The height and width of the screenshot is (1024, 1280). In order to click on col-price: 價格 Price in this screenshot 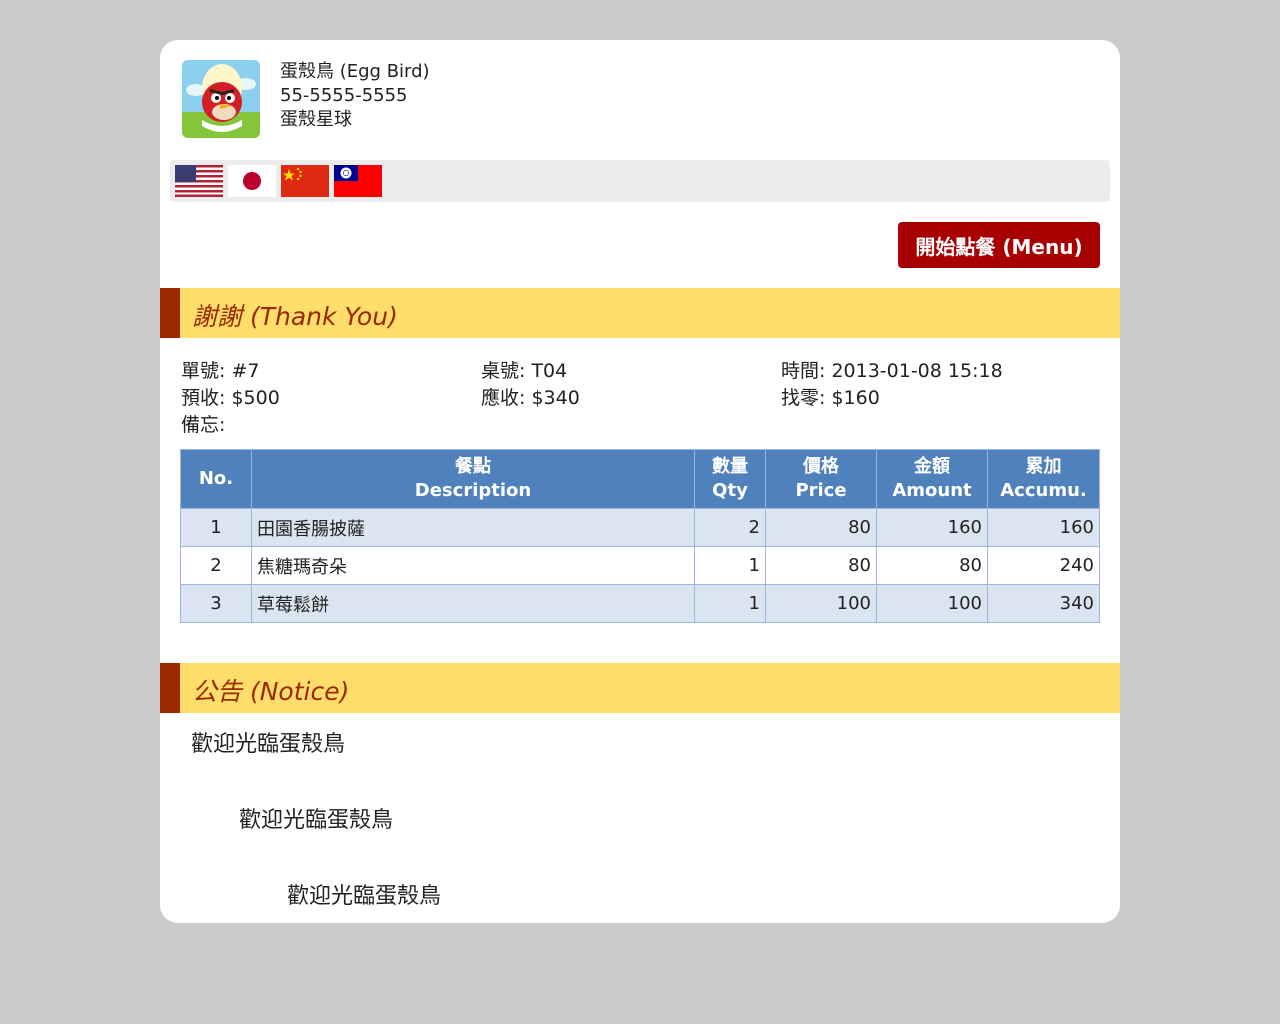, I will do `click(821, 479)`.